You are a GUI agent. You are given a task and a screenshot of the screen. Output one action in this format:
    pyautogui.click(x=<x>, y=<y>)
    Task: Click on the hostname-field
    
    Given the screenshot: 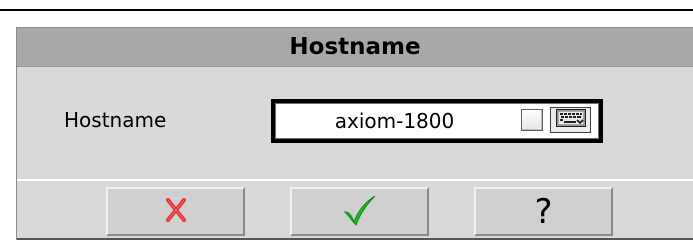 What is the action you would take?
    pyautogui.click(x=437, y=121)
    